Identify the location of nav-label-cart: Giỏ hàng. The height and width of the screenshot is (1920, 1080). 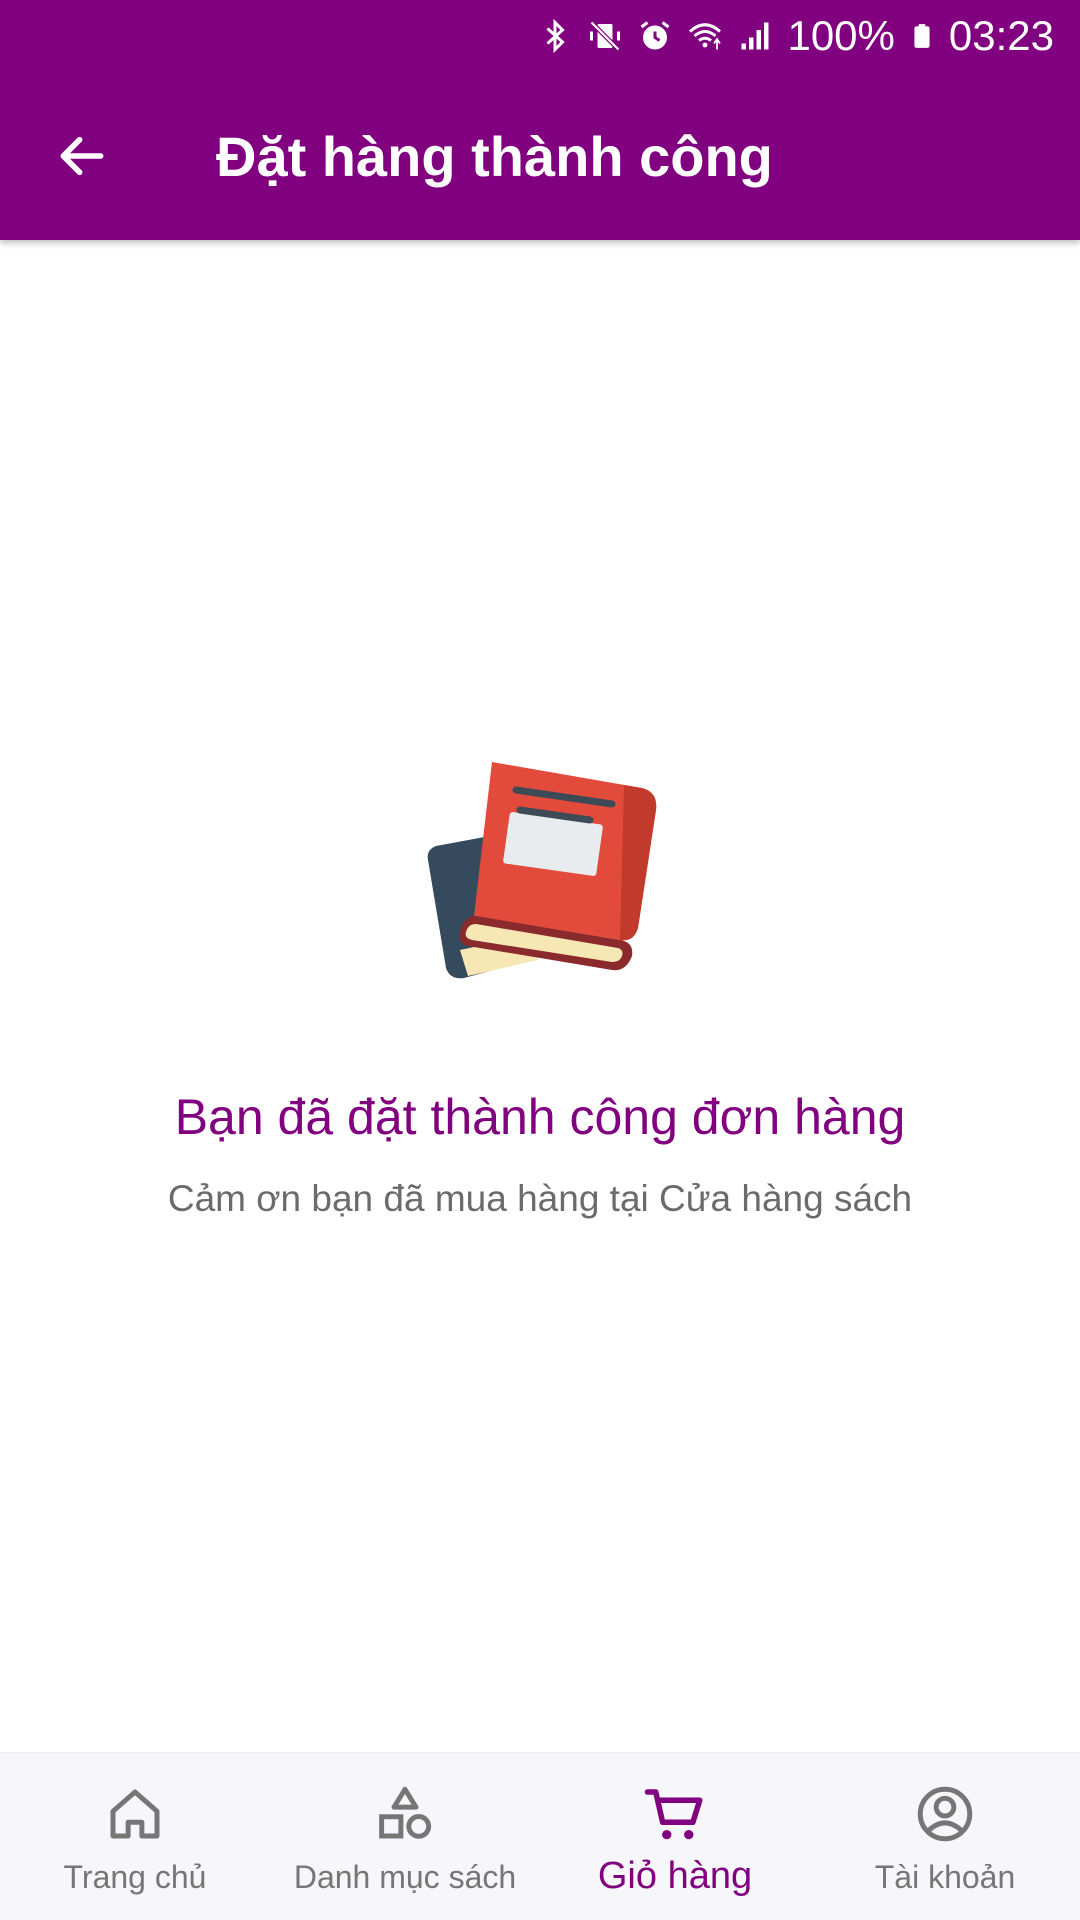
(675, 1876).